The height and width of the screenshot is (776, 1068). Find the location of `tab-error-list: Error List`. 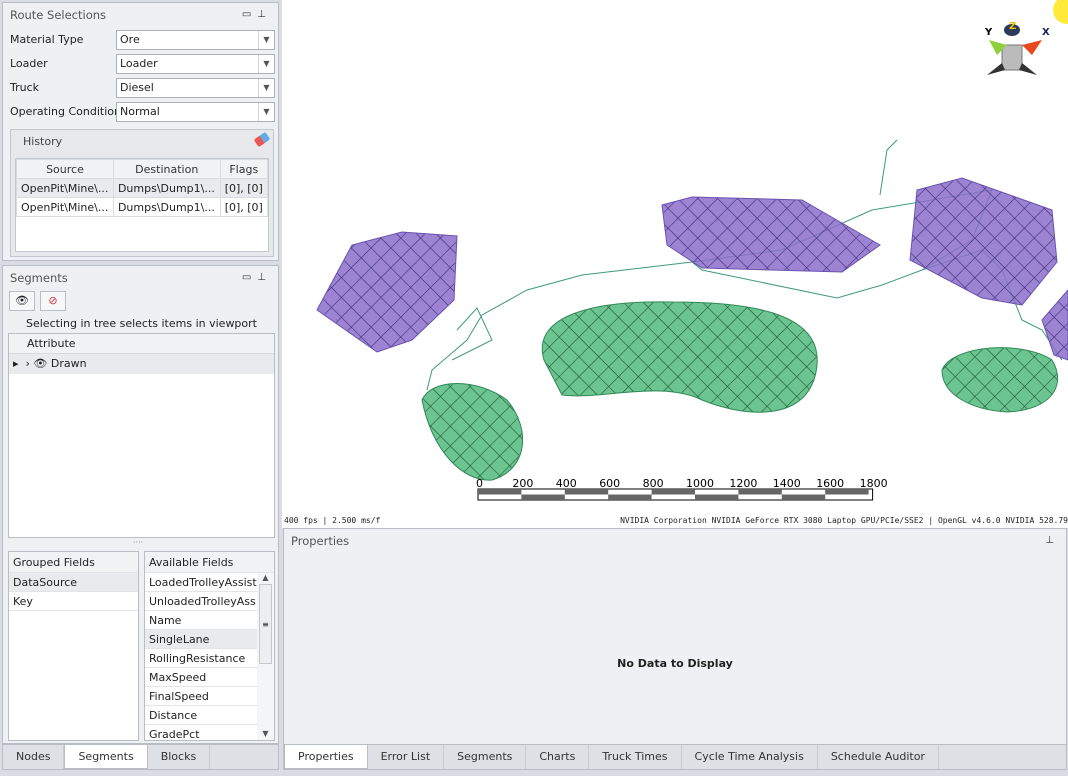

tab-error-list: Error List is located at coordinates (406, 757).